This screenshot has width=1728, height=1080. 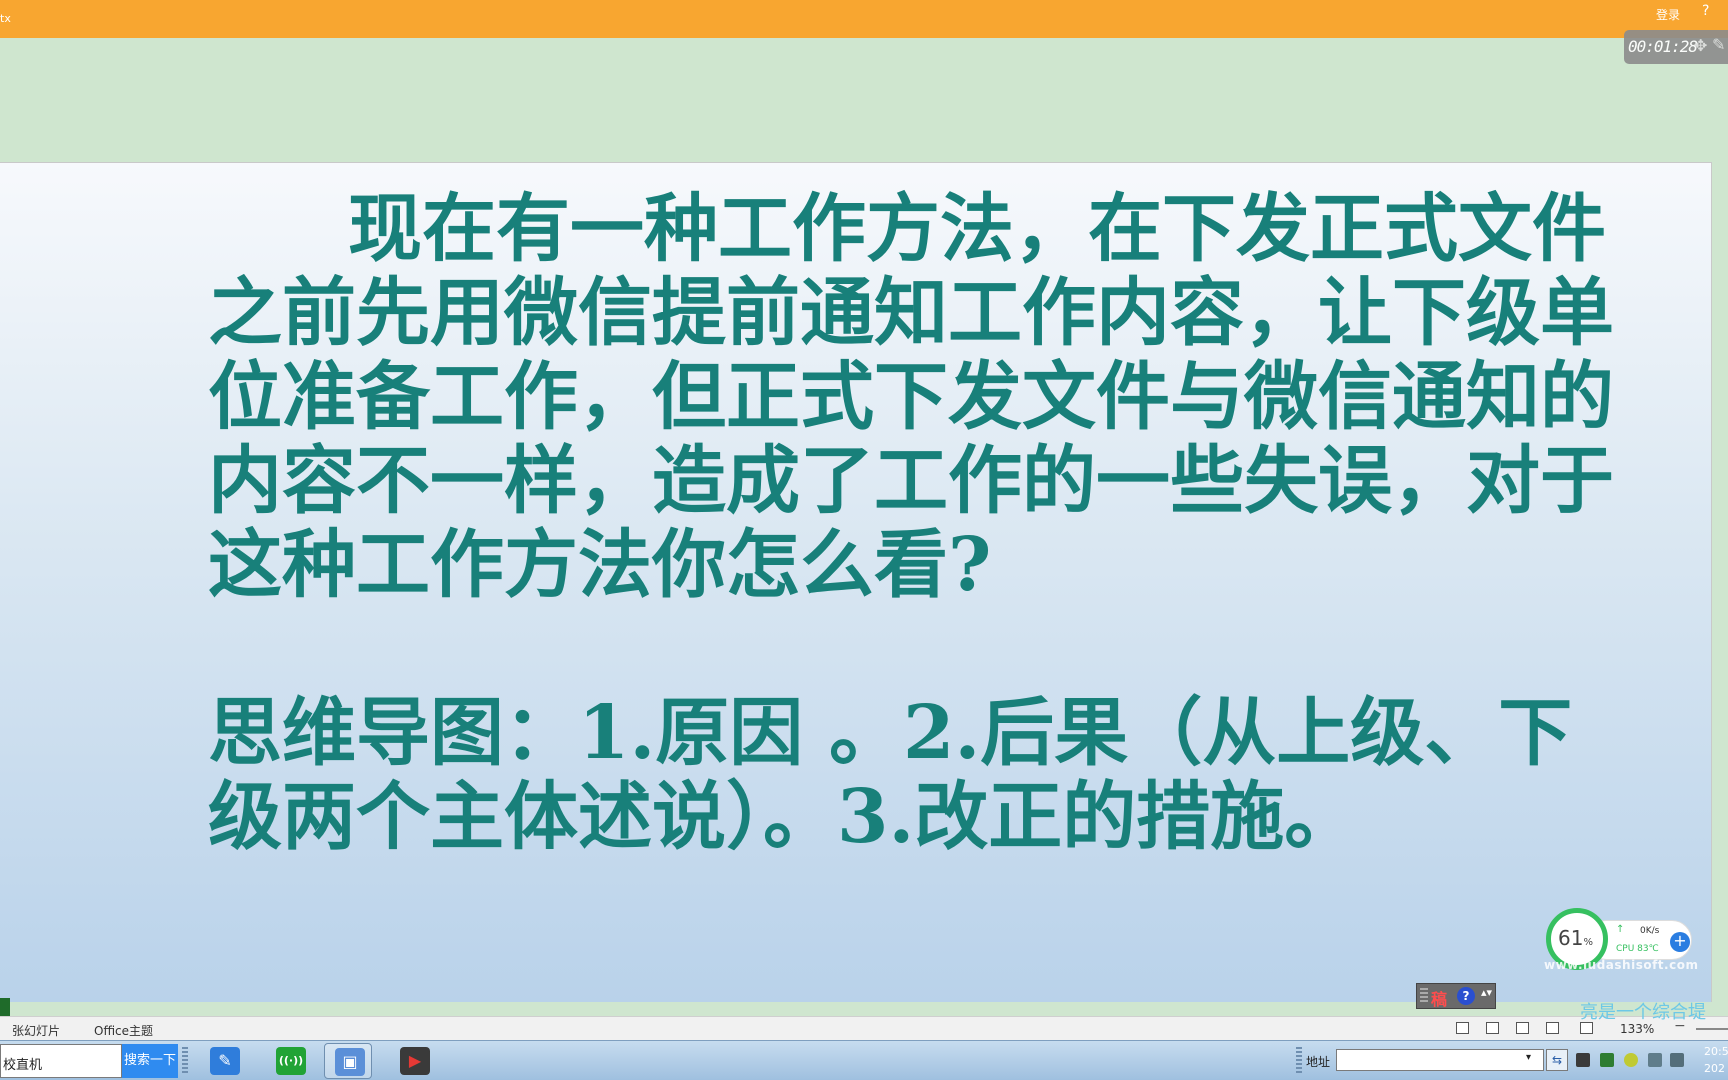 I want to click on taskbar: 校直机 搜索一下 ✎ ((·)) ▣ ▶ 地址 ▾ ⇆ 20:5 202, so click(x=864, y=1060).